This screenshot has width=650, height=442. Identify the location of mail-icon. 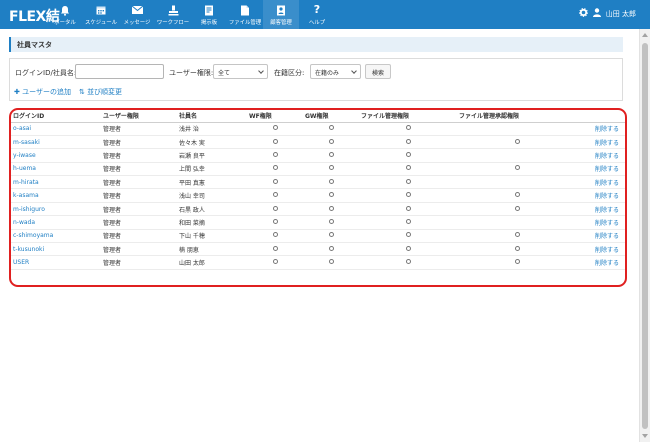
(137, 10).